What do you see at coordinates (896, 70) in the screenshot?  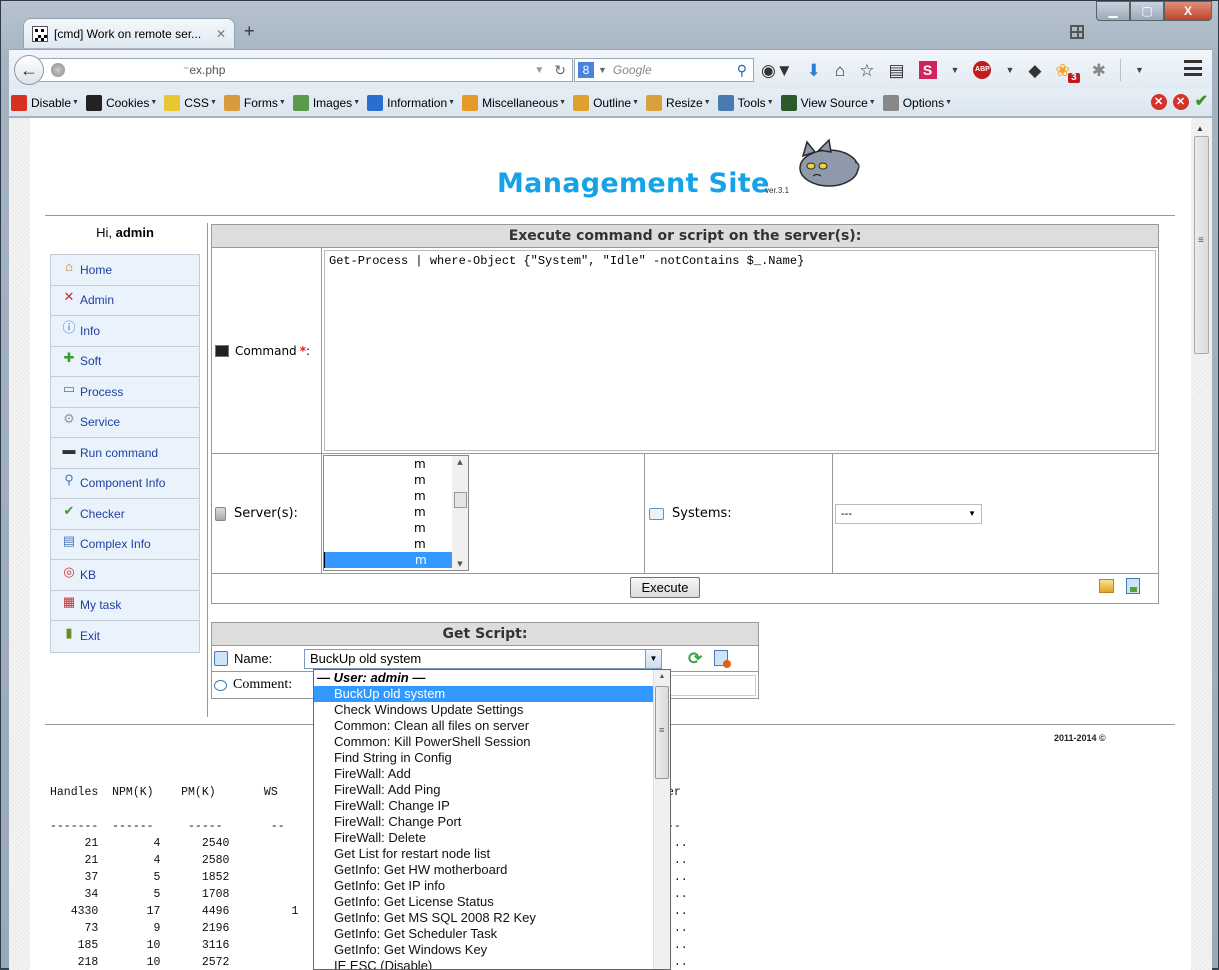 I see `bookmarks-menu-icon: ▤` at bounding box center [896, 70].